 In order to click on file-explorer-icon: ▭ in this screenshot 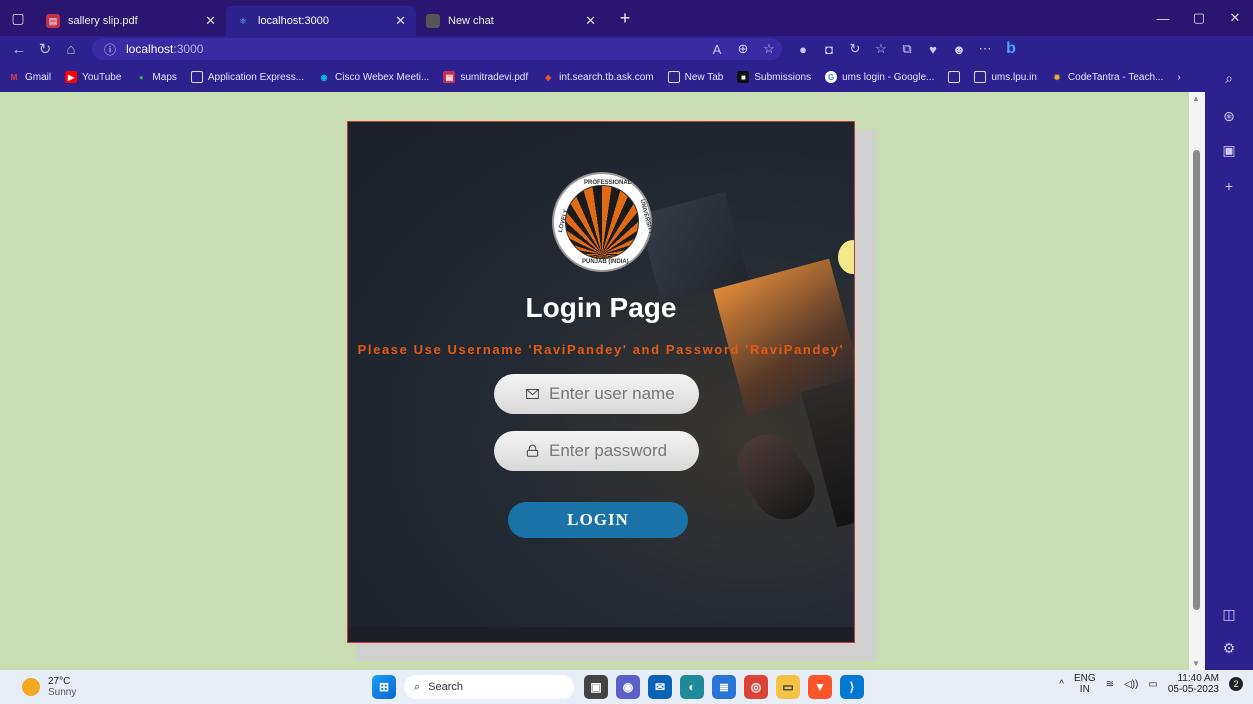, I will do `click(788, 687)`.